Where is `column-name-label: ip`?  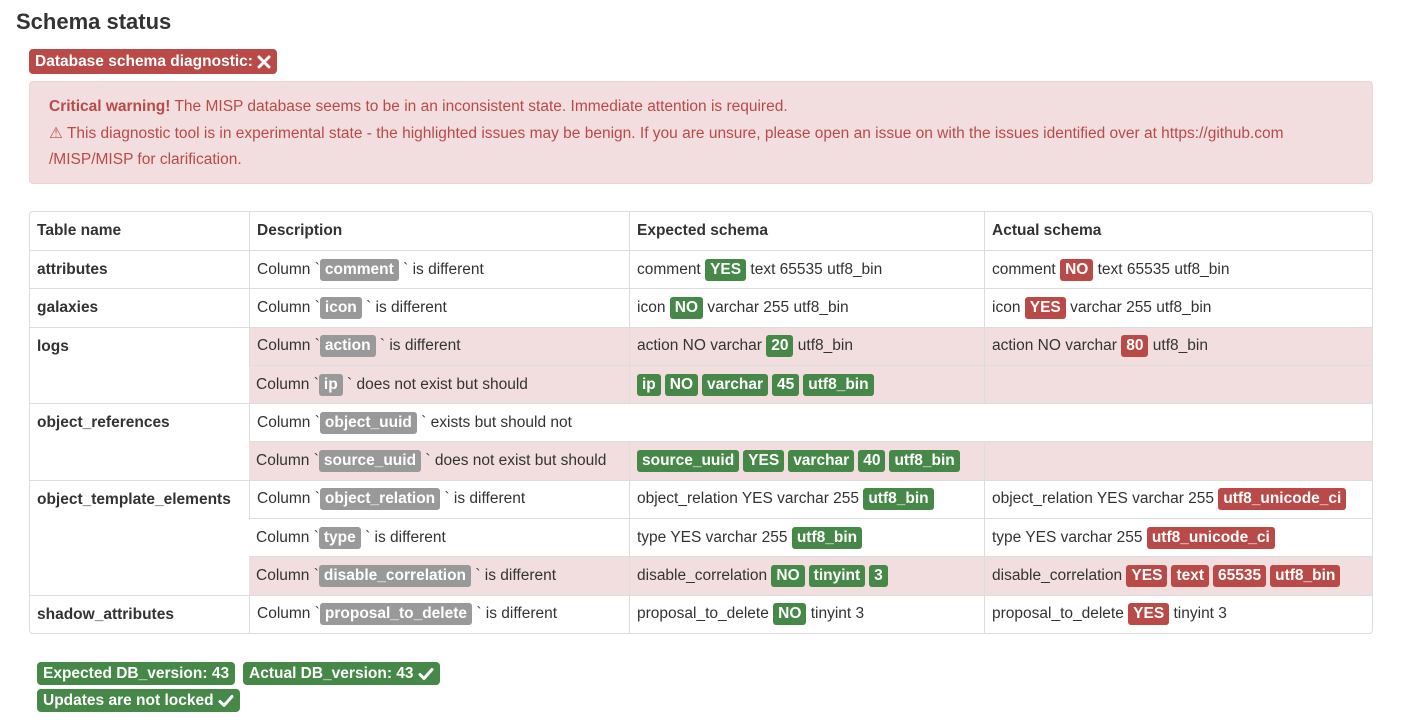
column-name-label: ip is located at coordinates (330, 384).